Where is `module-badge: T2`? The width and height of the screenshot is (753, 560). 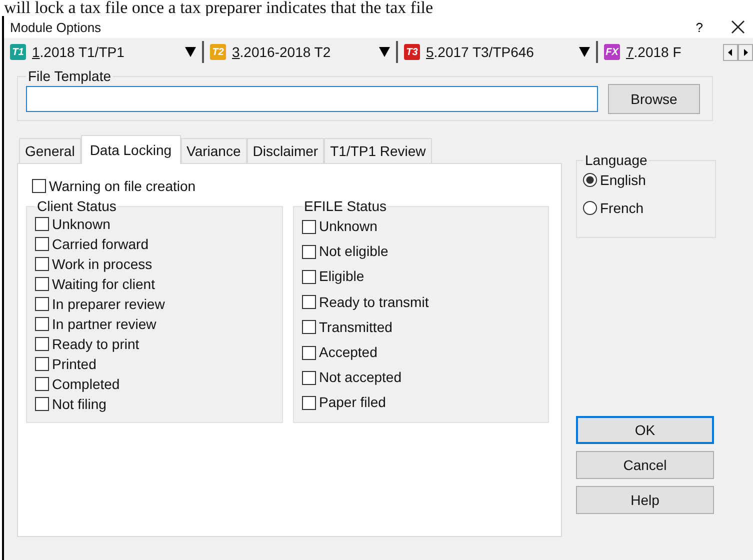
module-badge: T2 is located at coordinates (218, 52).